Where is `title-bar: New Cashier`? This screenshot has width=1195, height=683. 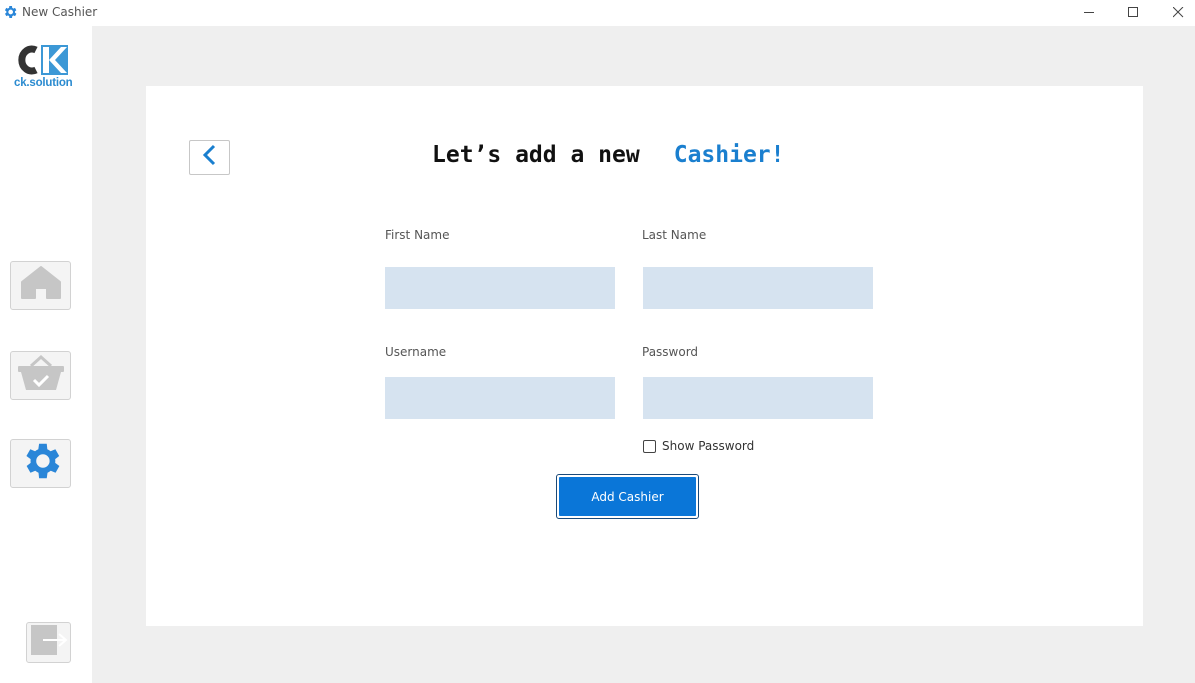
title-bar: New Cashier is located at coordinates (597, 13).